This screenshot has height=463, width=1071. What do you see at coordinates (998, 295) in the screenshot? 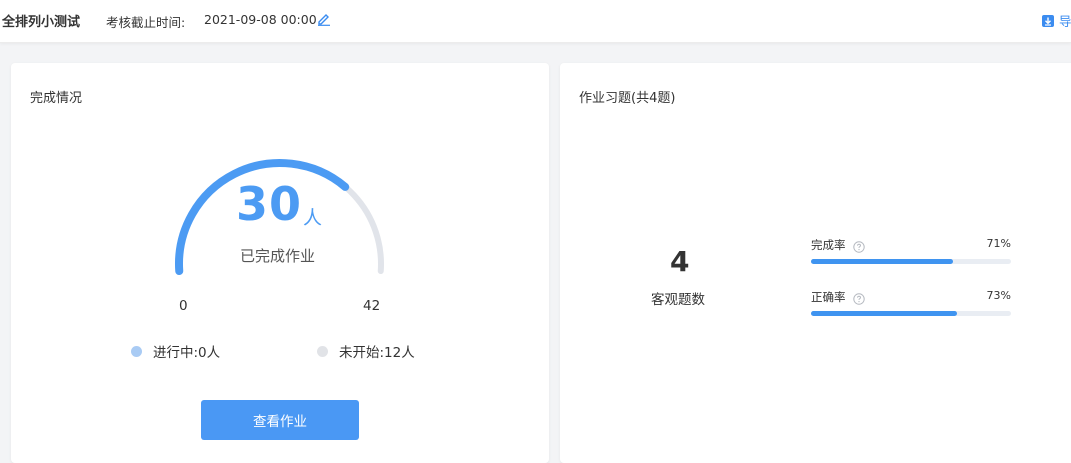
I see `accuracy-rate-value: 73%` at bounding box center [998, 295].